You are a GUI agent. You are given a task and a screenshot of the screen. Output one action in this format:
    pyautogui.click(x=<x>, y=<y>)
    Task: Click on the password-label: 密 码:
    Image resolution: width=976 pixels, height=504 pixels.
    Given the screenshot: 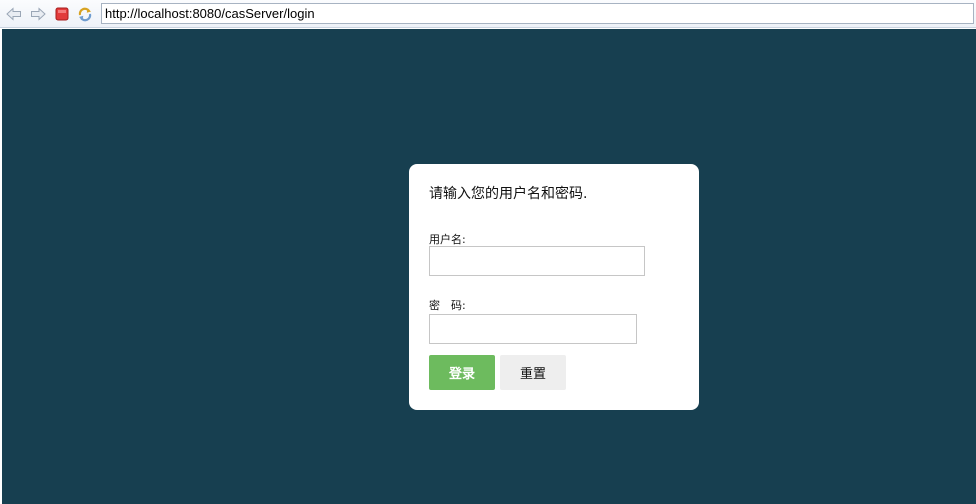 What is the action you would take?
    pyautogui.click(x=447, y=305)
    